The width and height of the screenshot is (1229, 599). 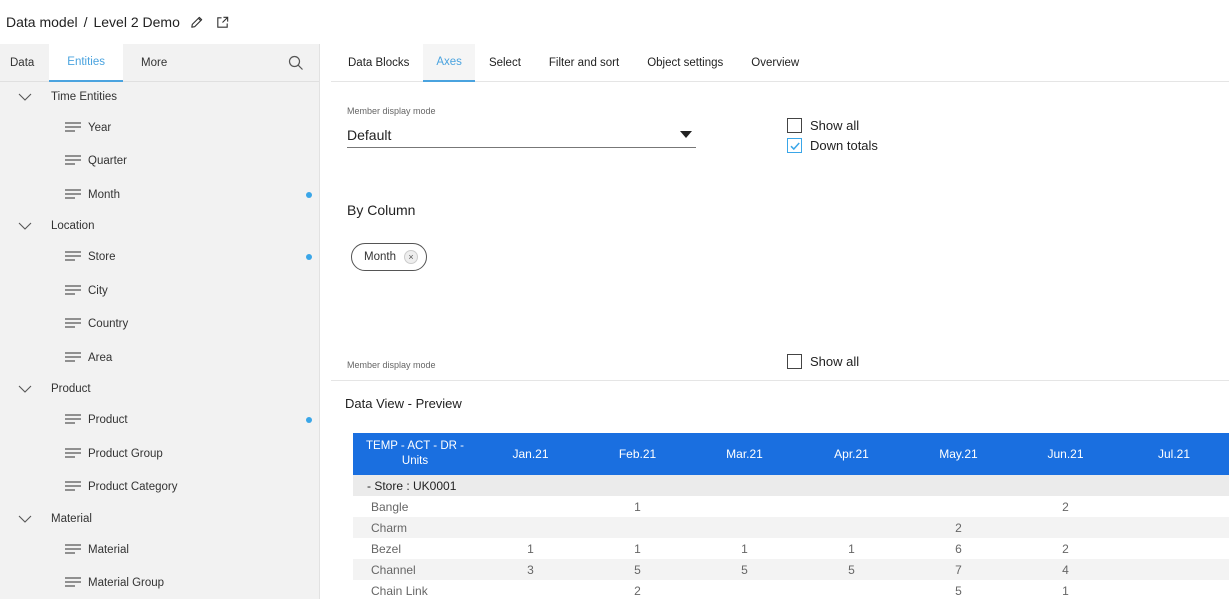 What do you see at coordinates (377, 63) in the screenshot?
I see `tab-data-blocks: Data Blocks` at bounding box center [377, 63].